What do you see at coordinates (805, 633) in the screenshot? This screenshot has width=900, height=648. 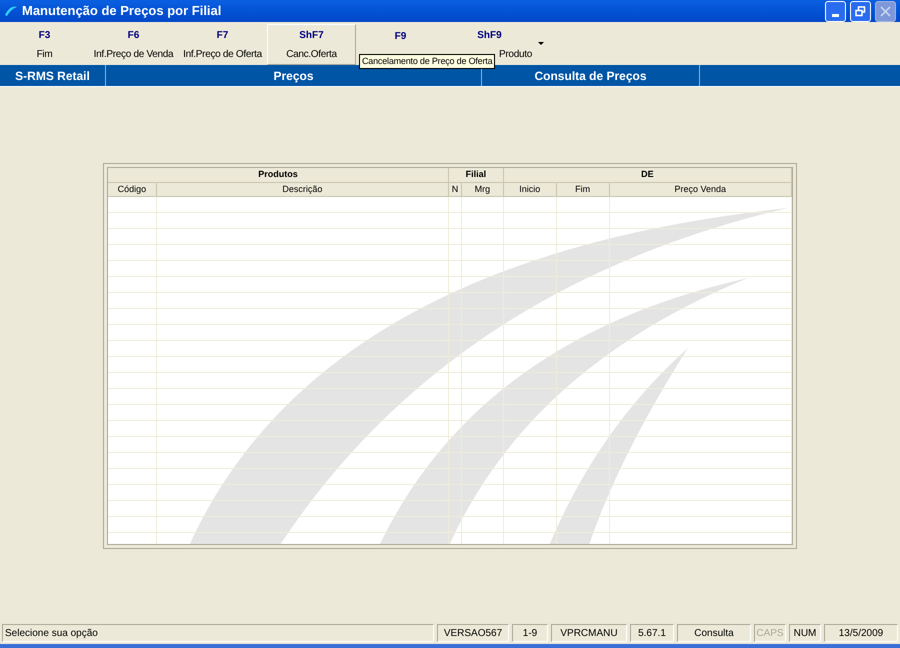 I see `status-panel: NUM` at bounding box center [805, 633].